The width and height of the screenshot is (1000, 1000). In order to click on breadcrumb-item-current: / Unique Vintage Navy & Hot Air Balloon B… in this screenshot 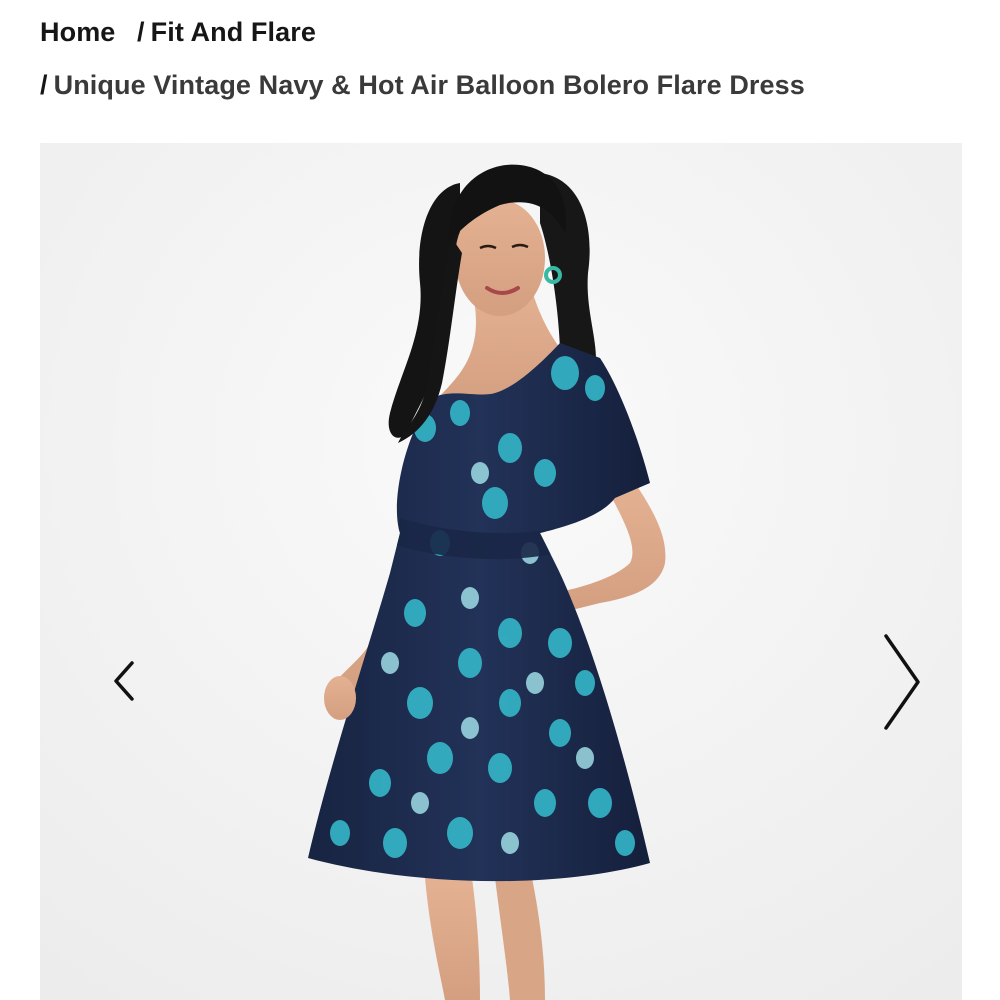, I will do `click(422, 85)`.